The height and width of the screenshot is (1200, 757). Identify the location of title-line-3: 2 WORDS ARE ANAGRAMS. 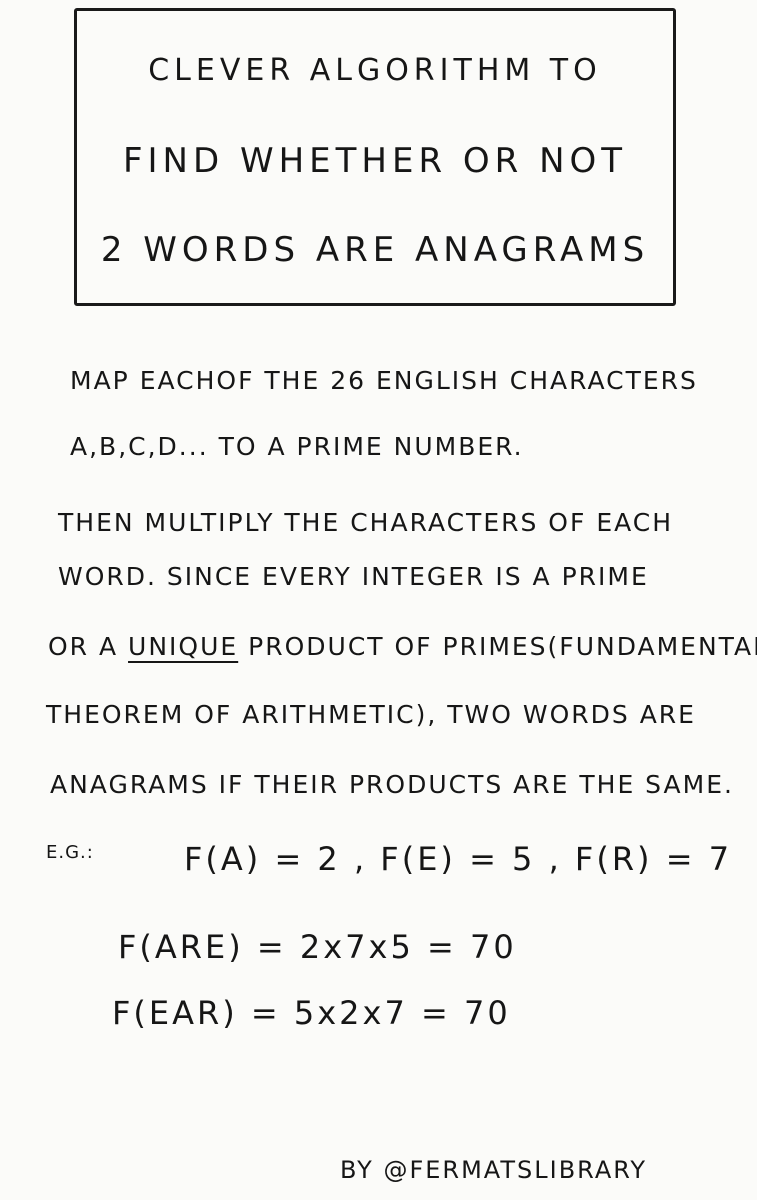
(375, 250).